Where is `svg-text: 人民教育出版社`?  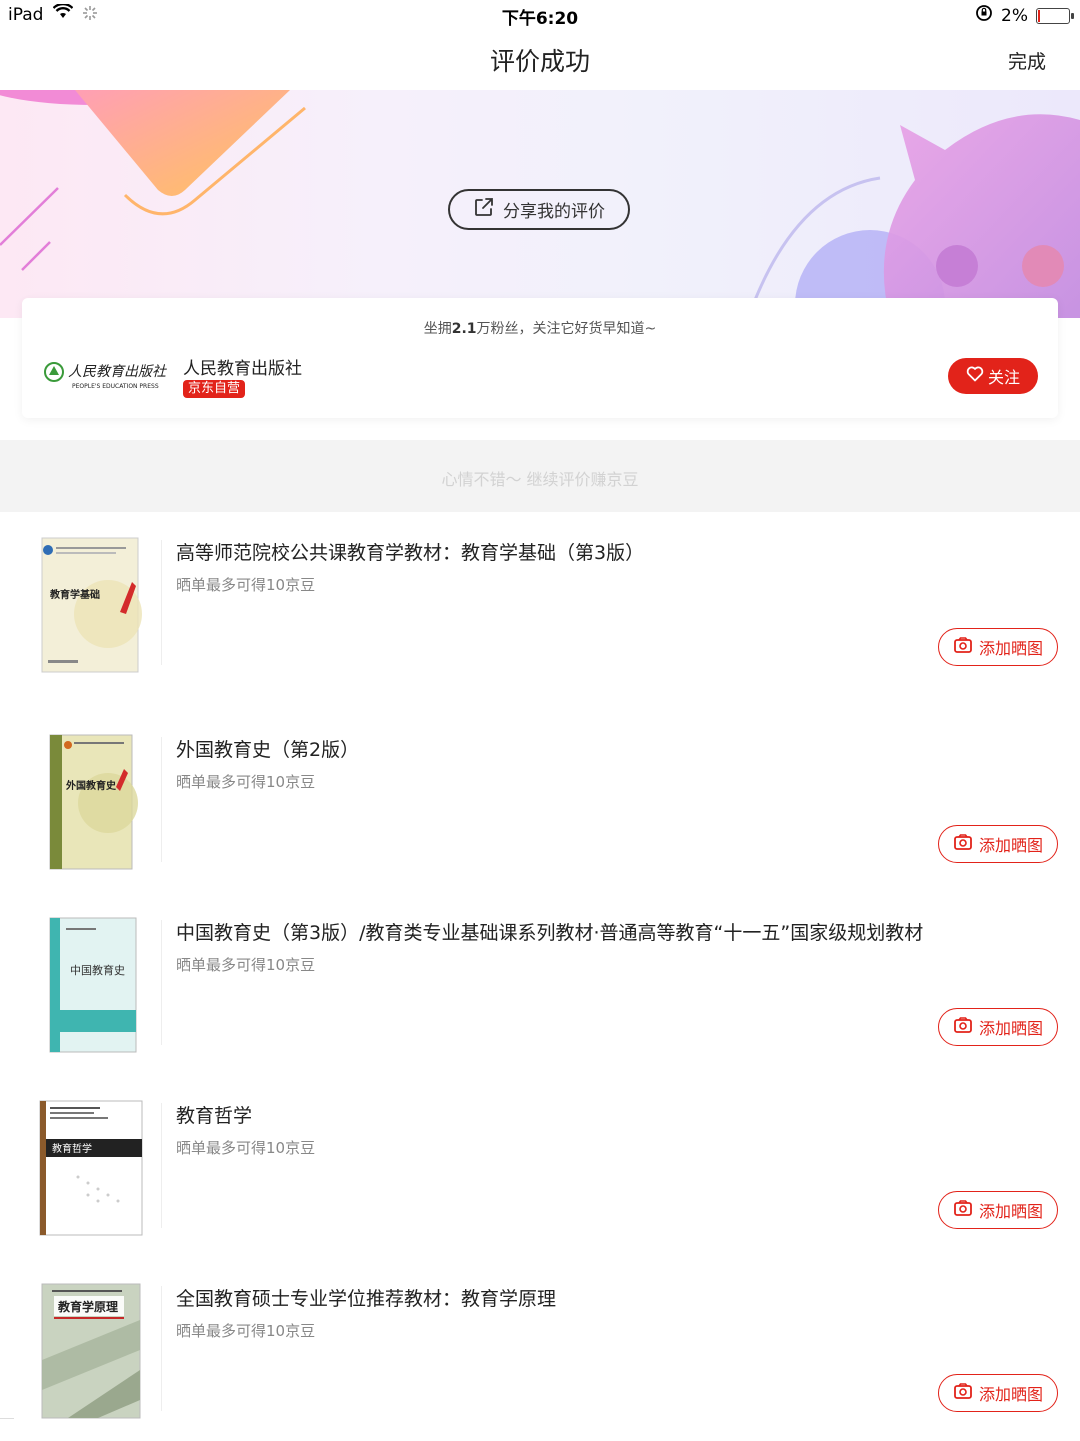 svg-text: 人民教育出版社 is located at coordinates (117, 372).